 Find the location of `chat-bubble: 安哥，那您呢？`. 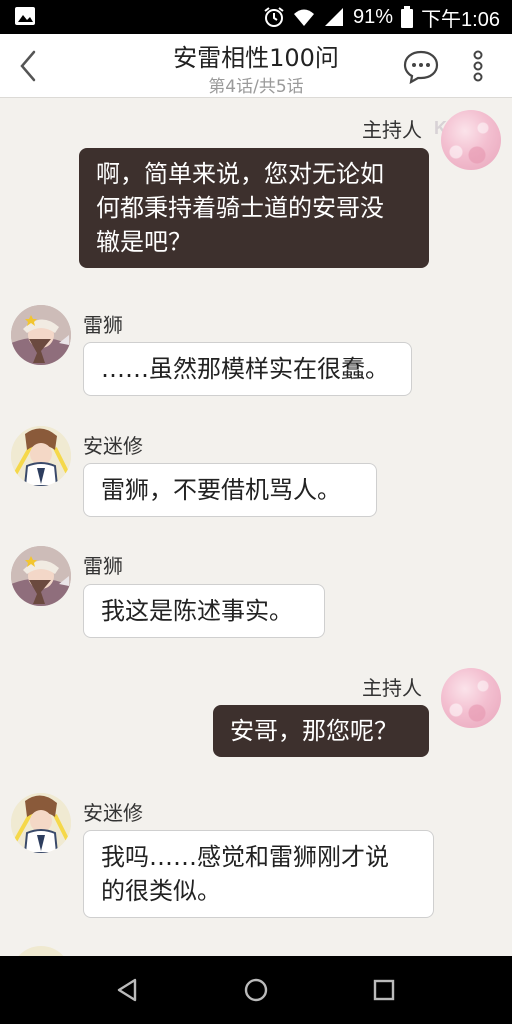

chat-bubble: 安哥，那您呢？ is located at coordinates (321, 731).